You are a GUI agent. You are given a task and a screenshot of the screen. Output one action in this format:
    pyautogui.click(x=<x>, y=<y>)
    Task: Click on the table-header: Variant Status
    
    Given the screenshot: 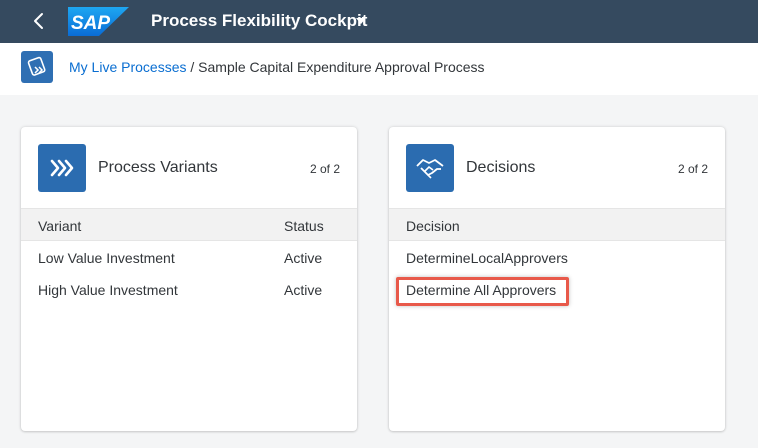 What is the action you would take?
    pyautogui.click(x=189, y=224)
    